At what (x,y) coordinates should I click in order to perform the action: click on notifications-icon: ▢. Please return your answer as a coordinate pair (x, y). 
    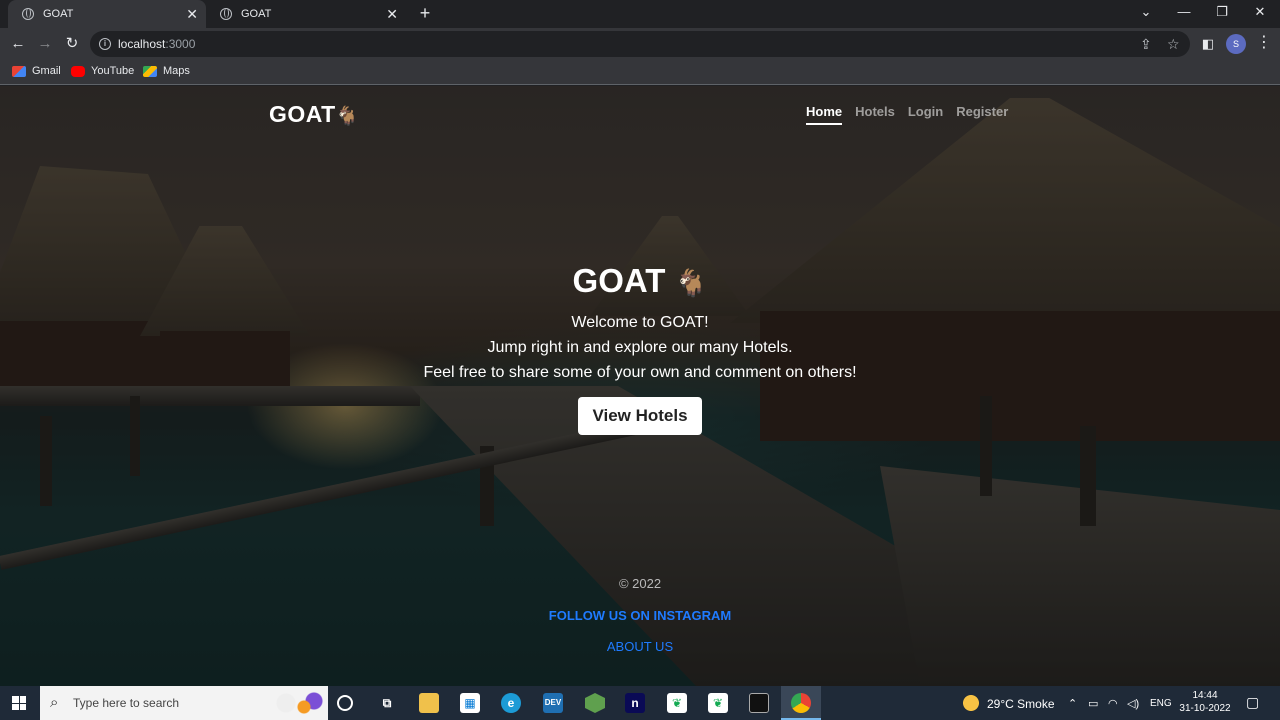
    Looking at the image, I should click on (1252, 702).